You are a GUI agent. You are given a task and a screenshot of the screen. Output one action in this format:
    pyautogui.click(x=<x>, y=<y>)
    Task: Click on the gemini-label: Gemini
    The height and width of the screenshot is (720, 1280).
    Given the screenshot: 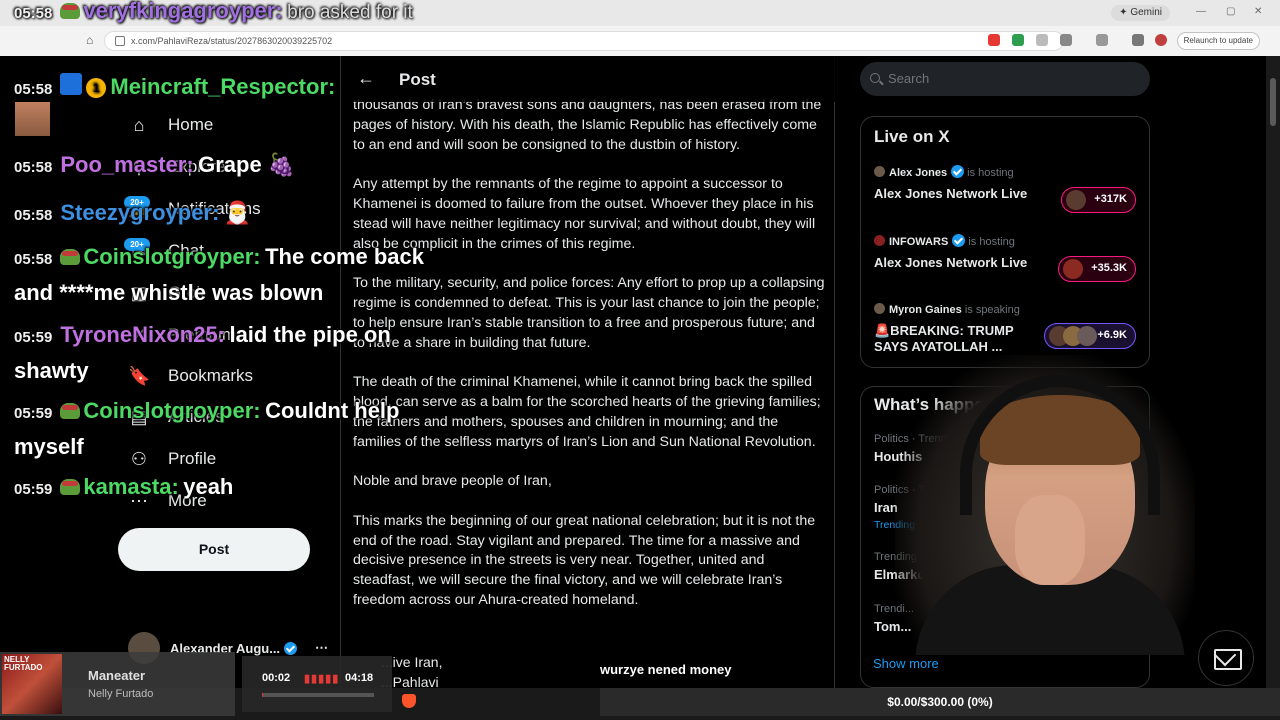 What is the action you would take?
    pyautogui.click(x=1146, y=12)
    